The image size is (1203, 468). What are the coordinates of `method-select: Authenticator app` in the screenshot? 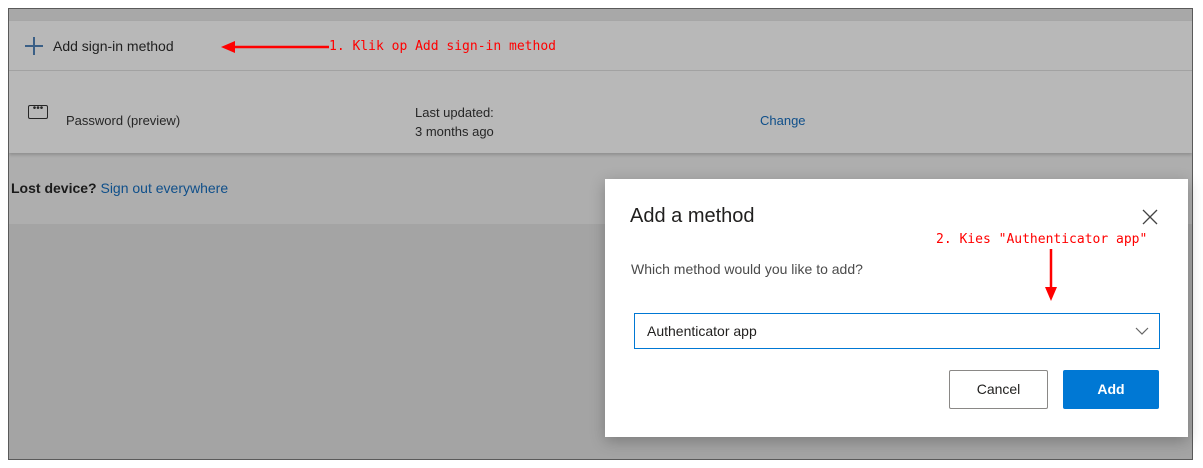 It's located at (897, 331).